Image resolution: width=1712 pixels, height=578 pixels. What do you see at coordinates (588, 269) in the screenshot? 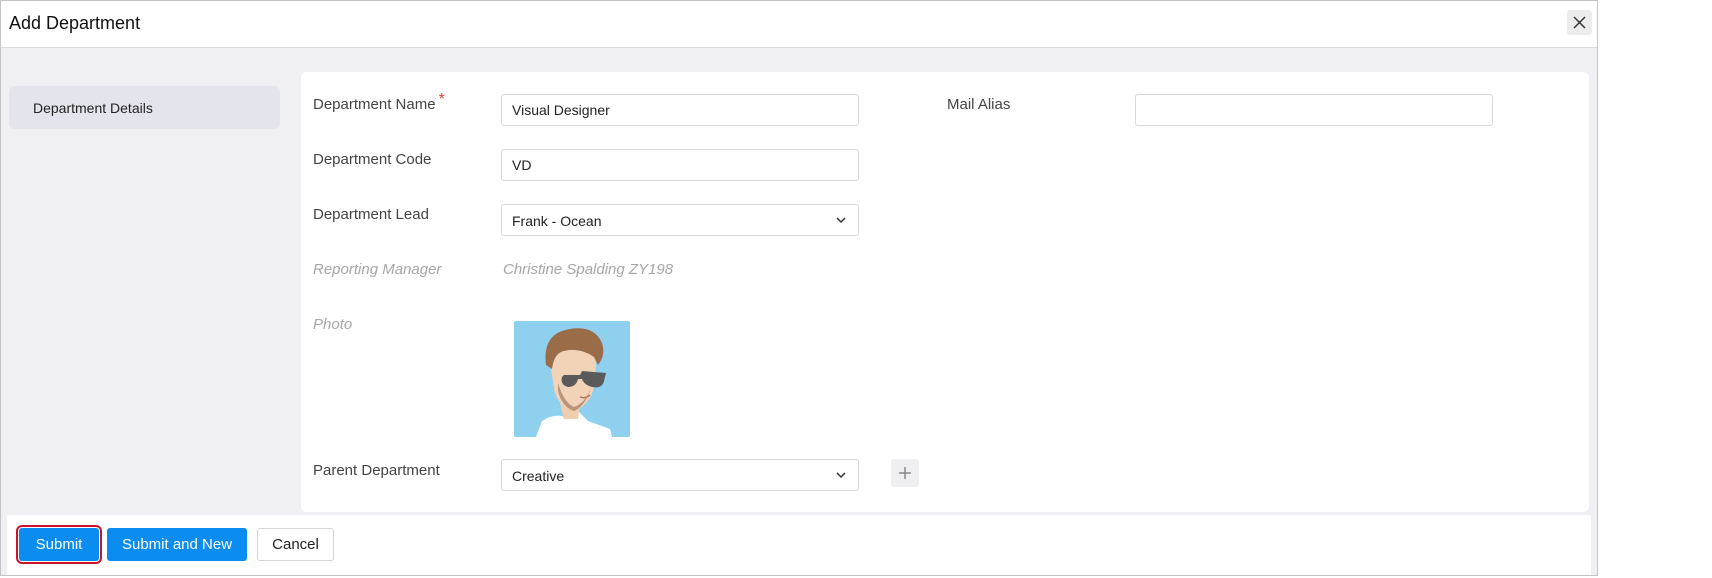
I see `reporting-manager-value: Christine Spalding ZY198` at bounding box center [588, 269].